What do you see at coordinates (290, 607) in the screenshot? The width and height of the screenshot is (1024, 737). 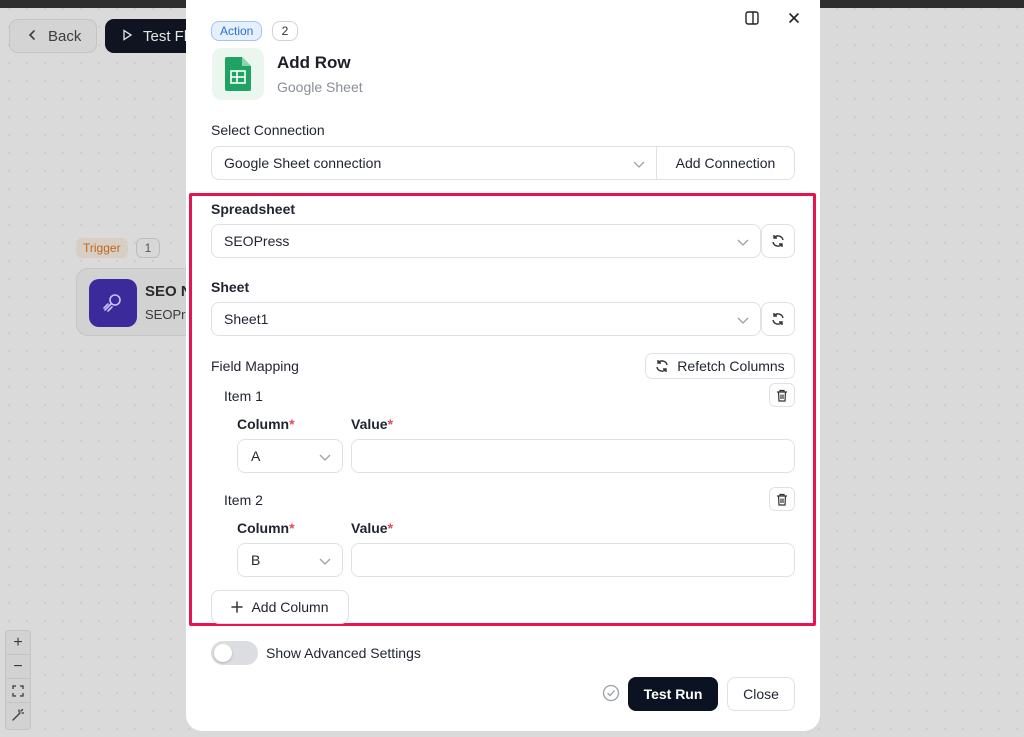 I see `add-column-label: Add Column` at bounding box center [290, 607].